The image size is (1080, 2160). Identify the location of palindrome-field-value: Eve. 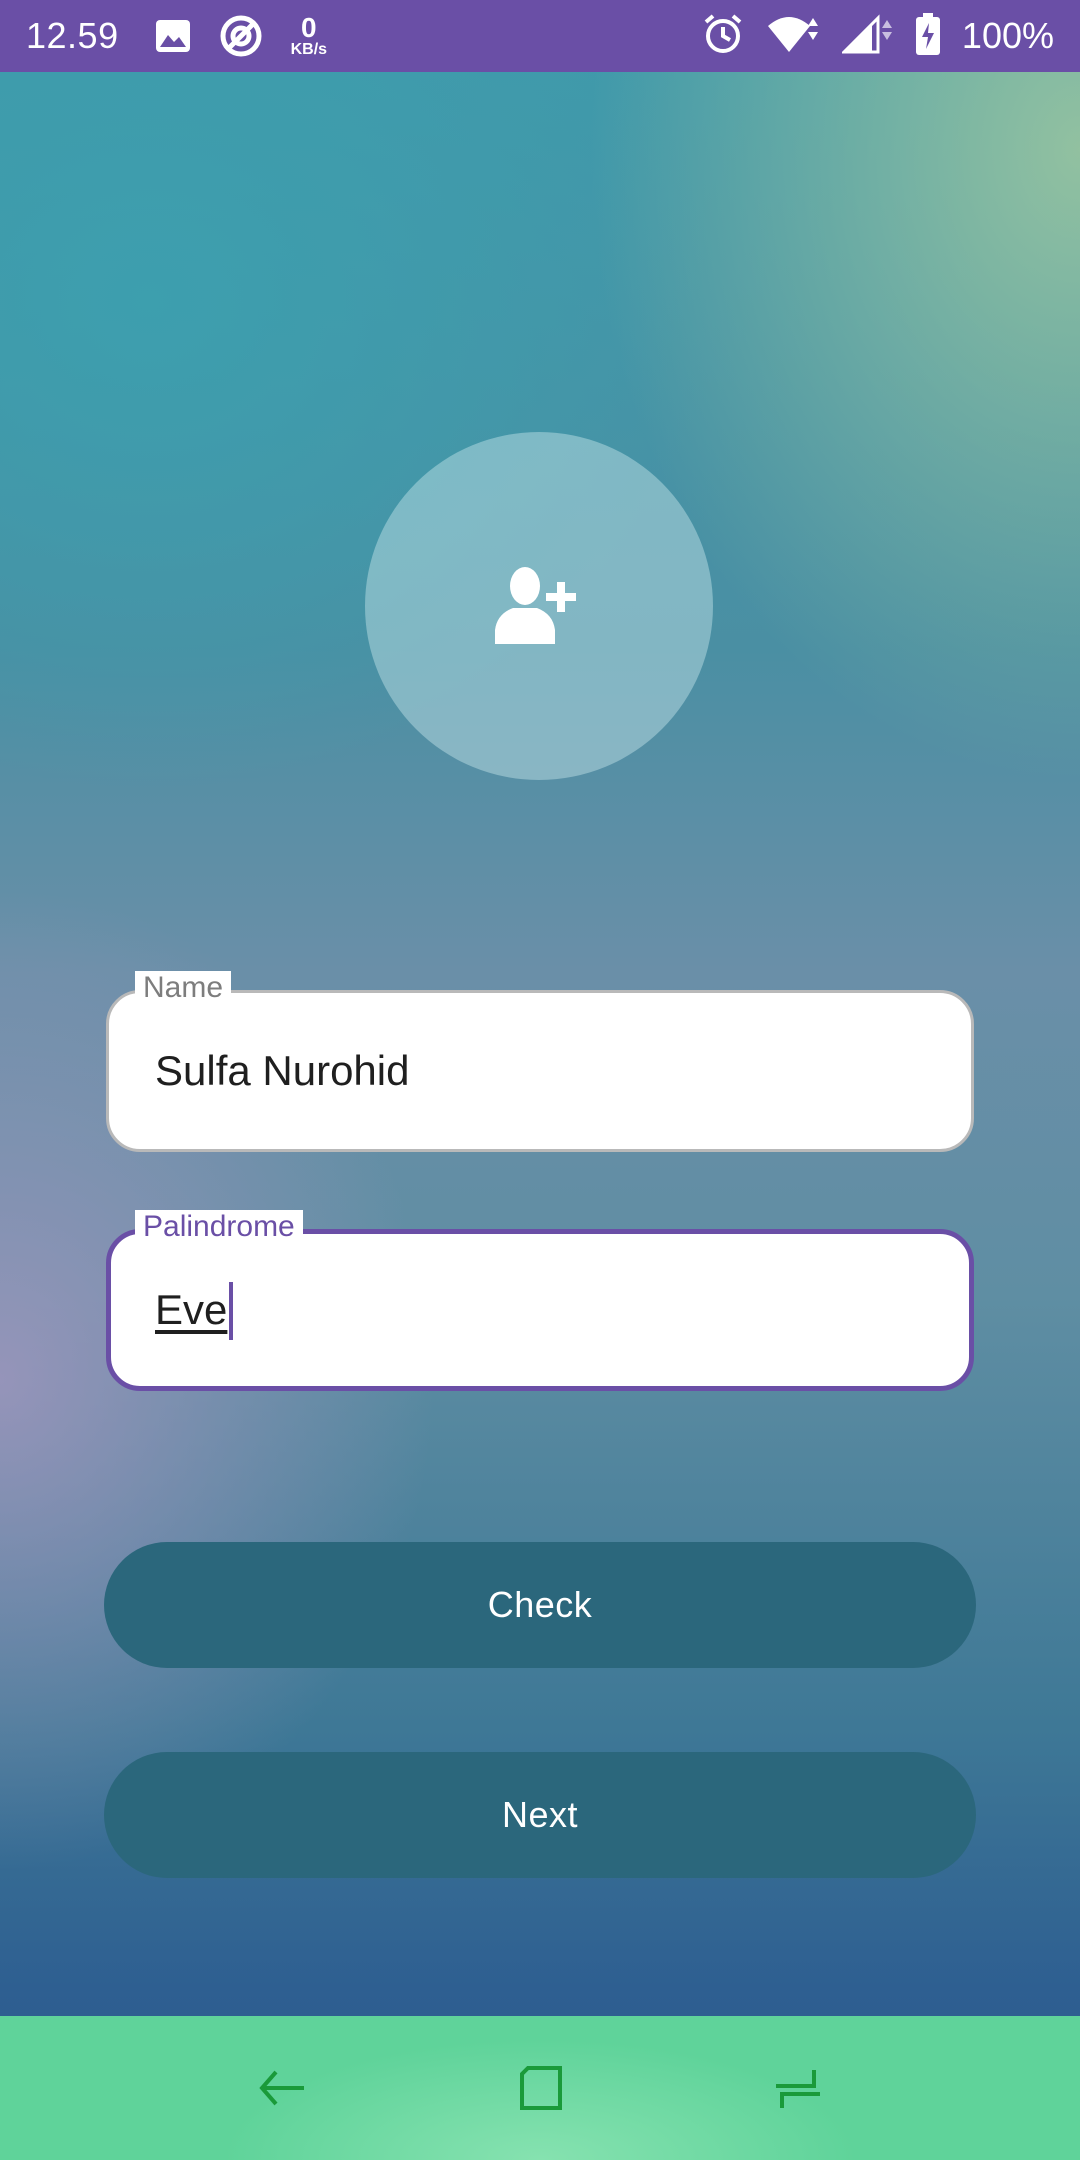
(194, 1312).